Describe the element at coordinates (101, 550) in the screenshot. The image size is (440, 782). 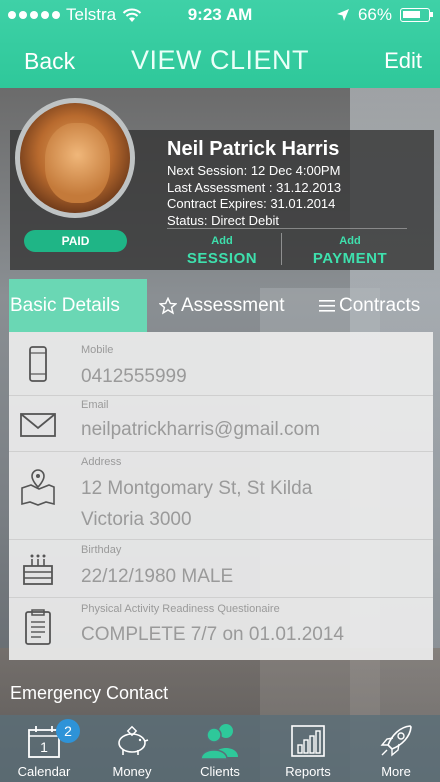
I see `birthday-label: Birthday` at that location.